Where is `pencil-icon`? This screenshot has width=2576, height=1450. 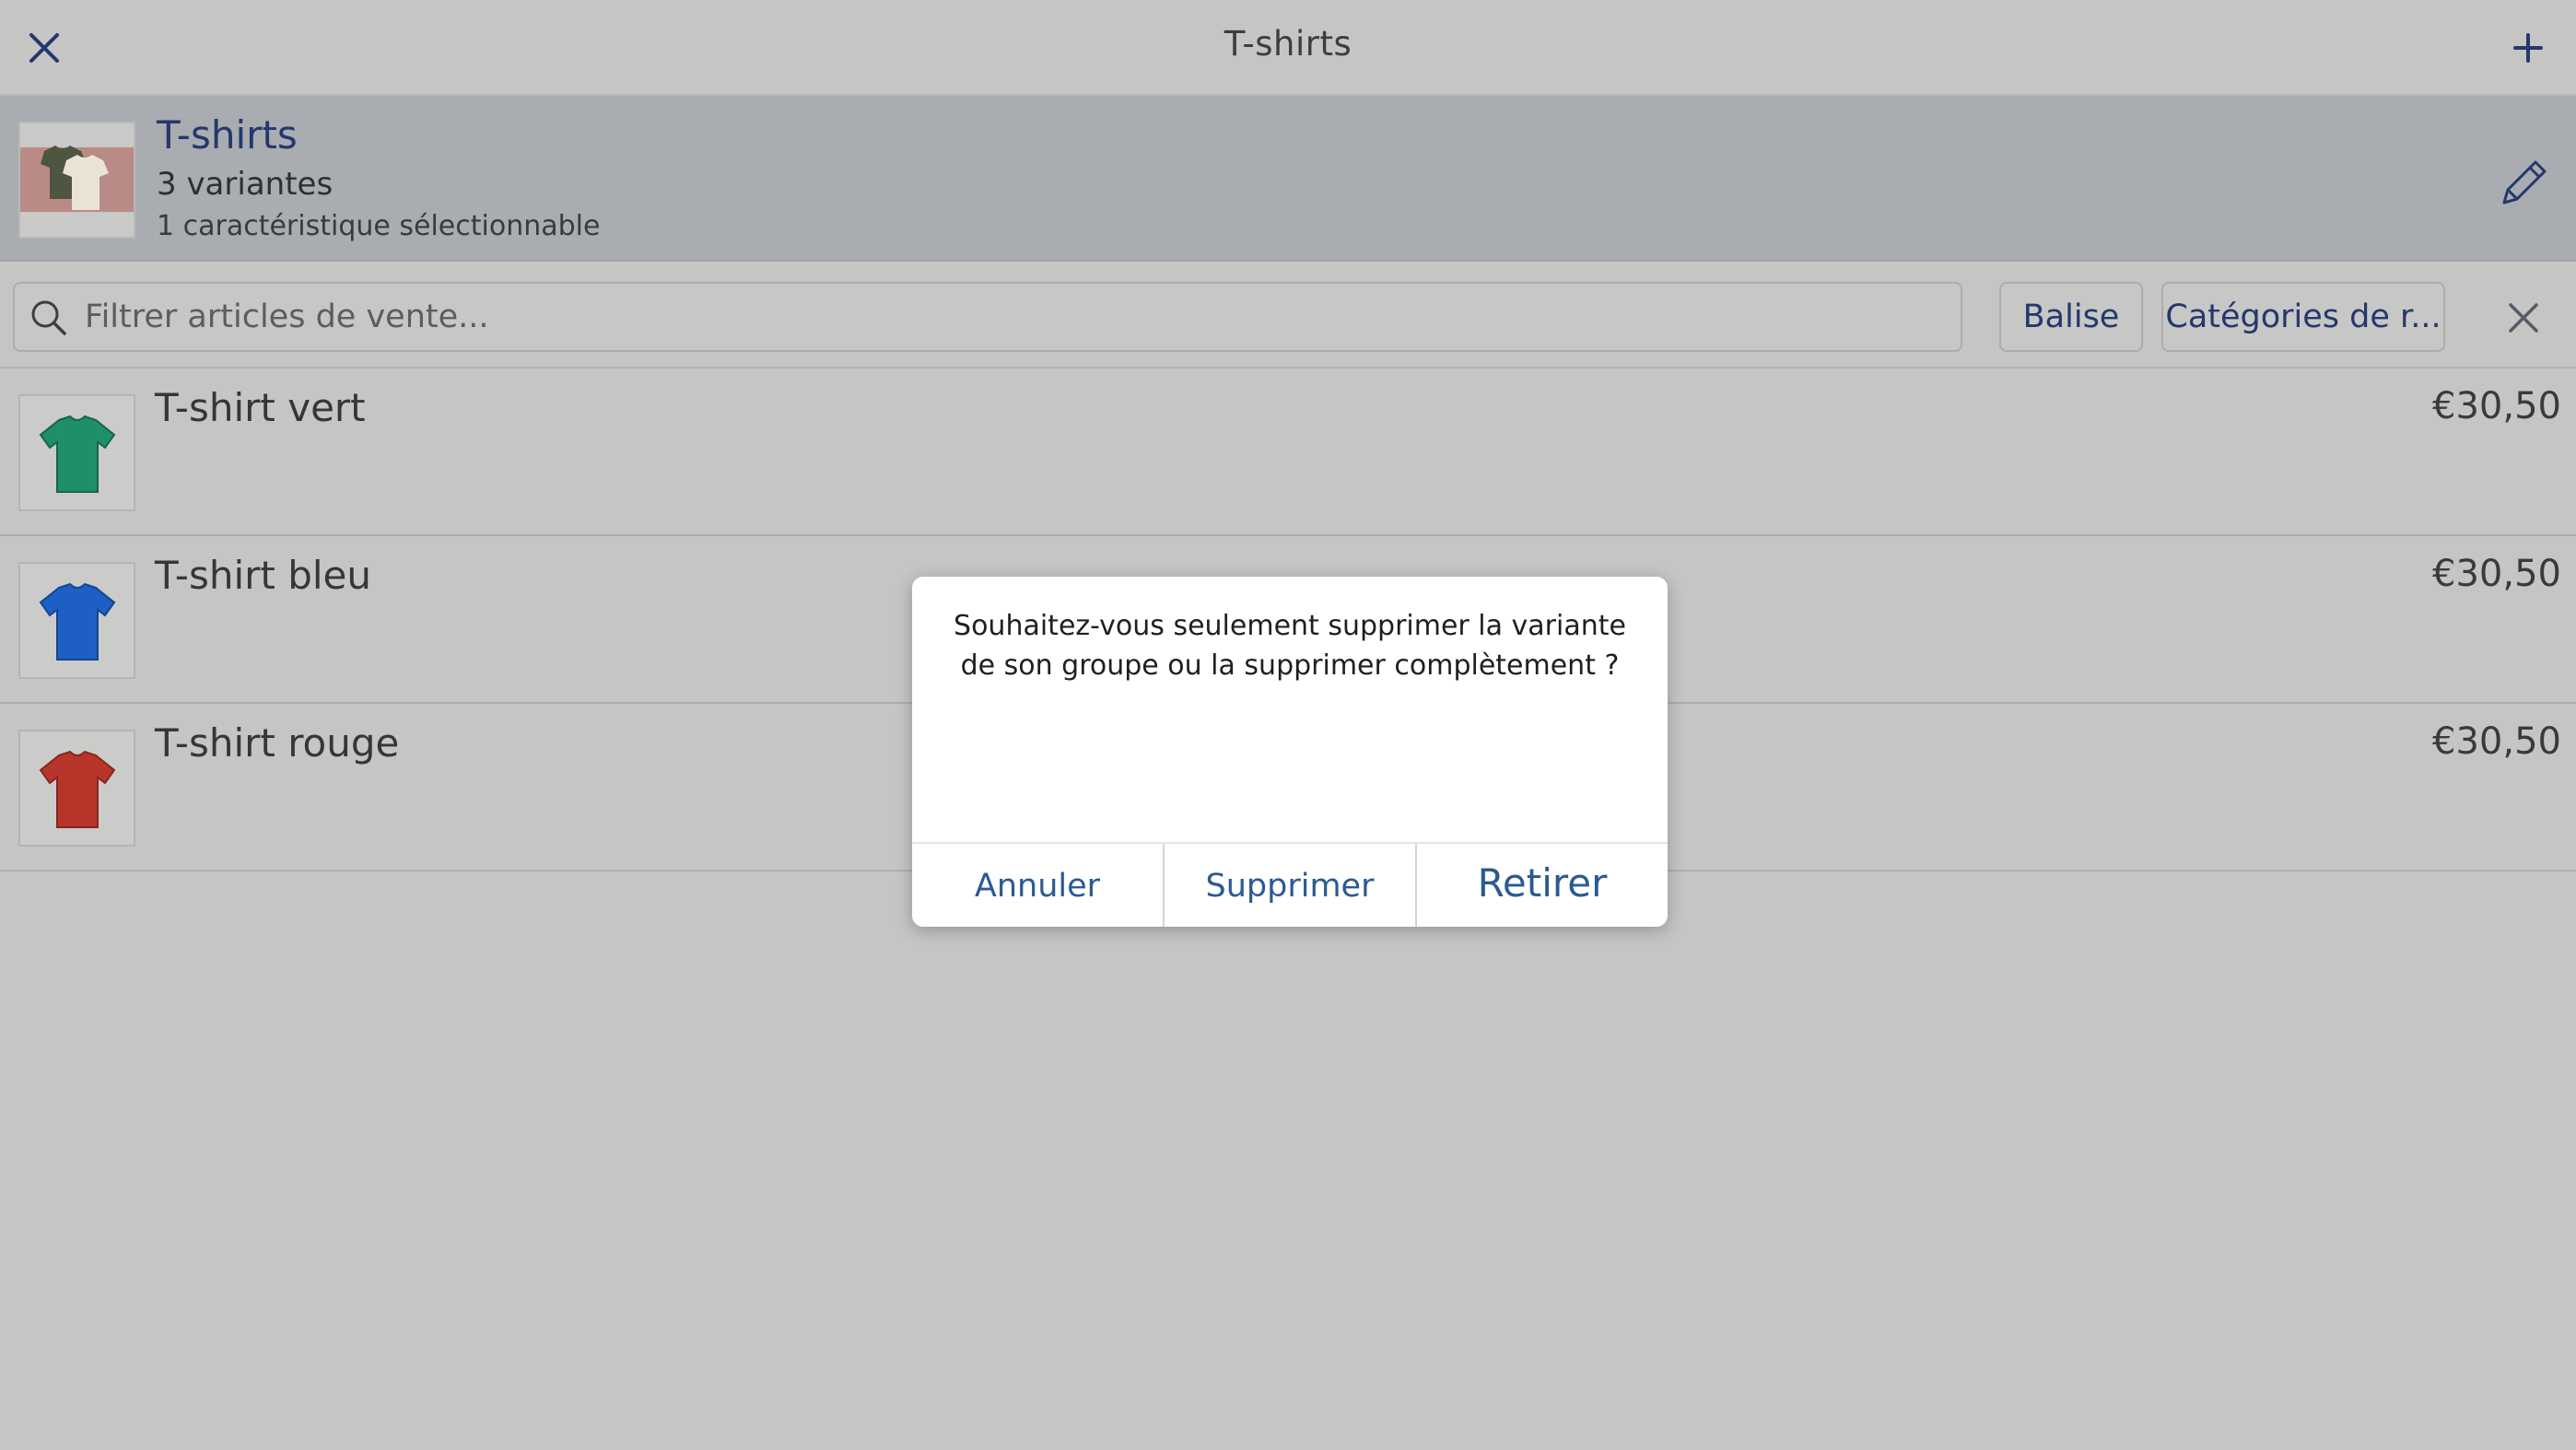
pencil-icon is located at coordinates (2524, 182).